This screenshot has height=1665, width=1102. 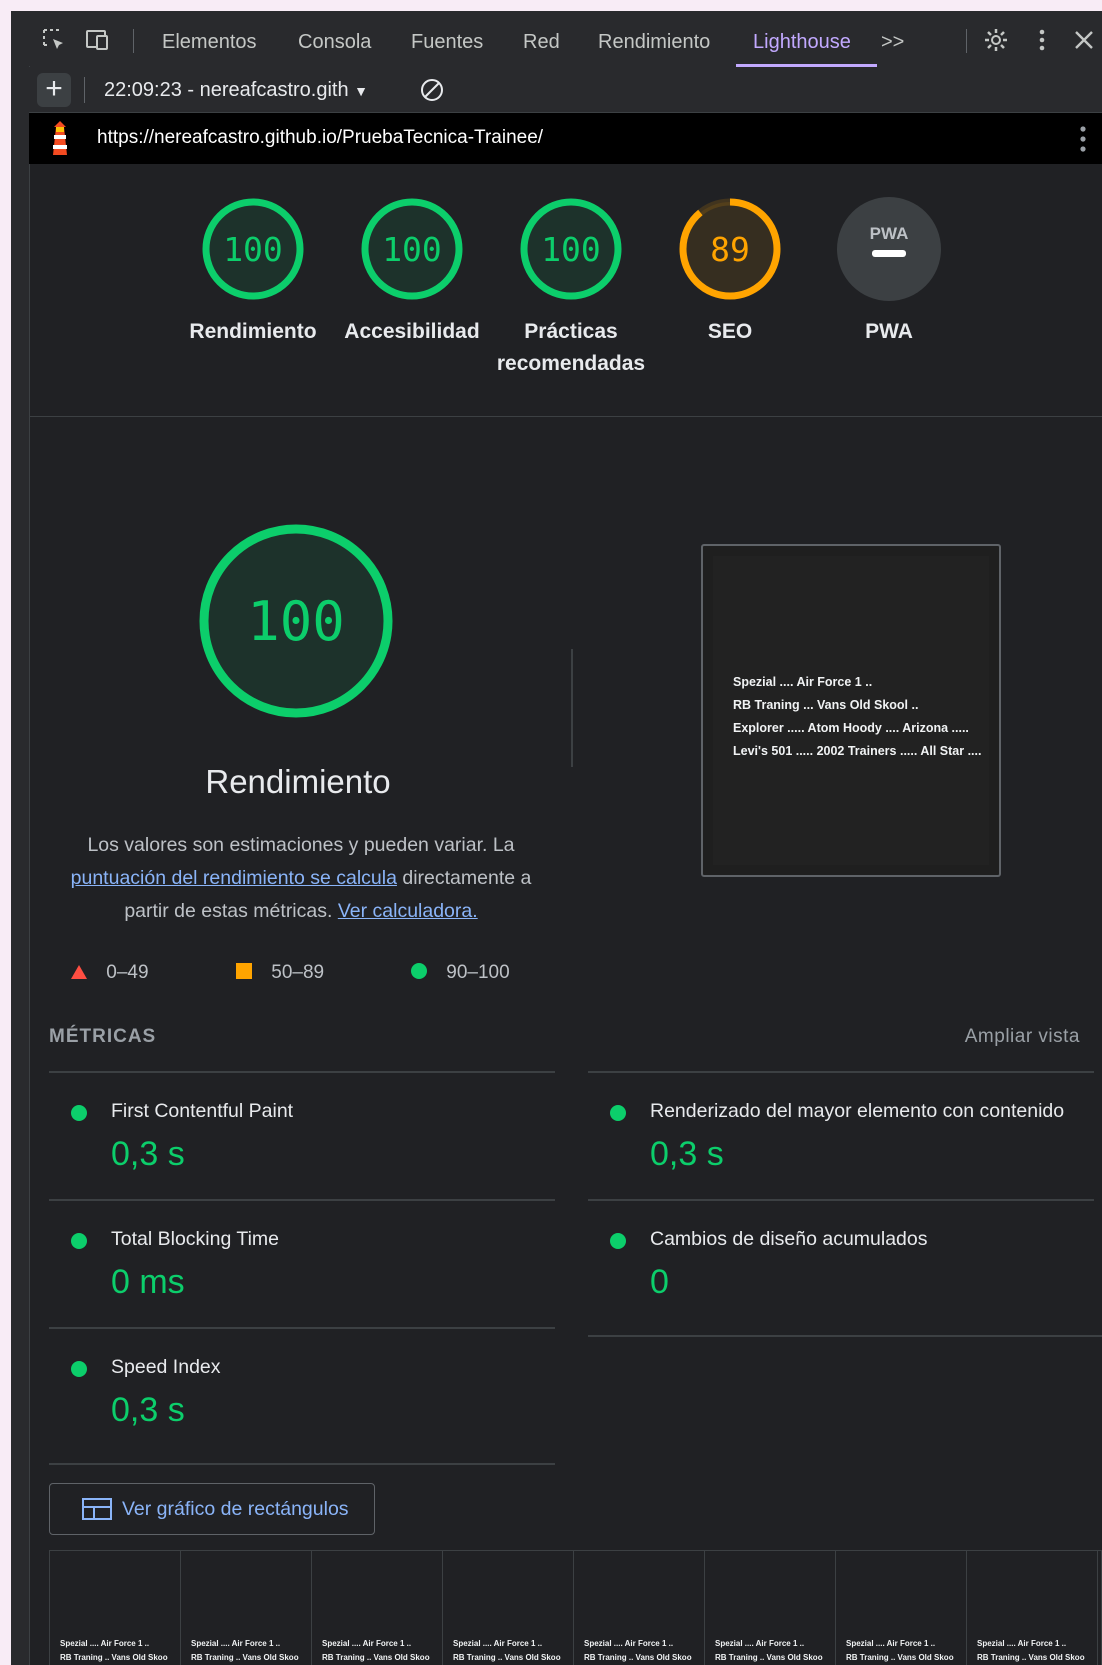 What do you see at coordinates (302, 1264) in the screenshot?
I see `metric-total-blocking-time: Total Blocking Time 0 ms` at bounding box center [302, 1264].